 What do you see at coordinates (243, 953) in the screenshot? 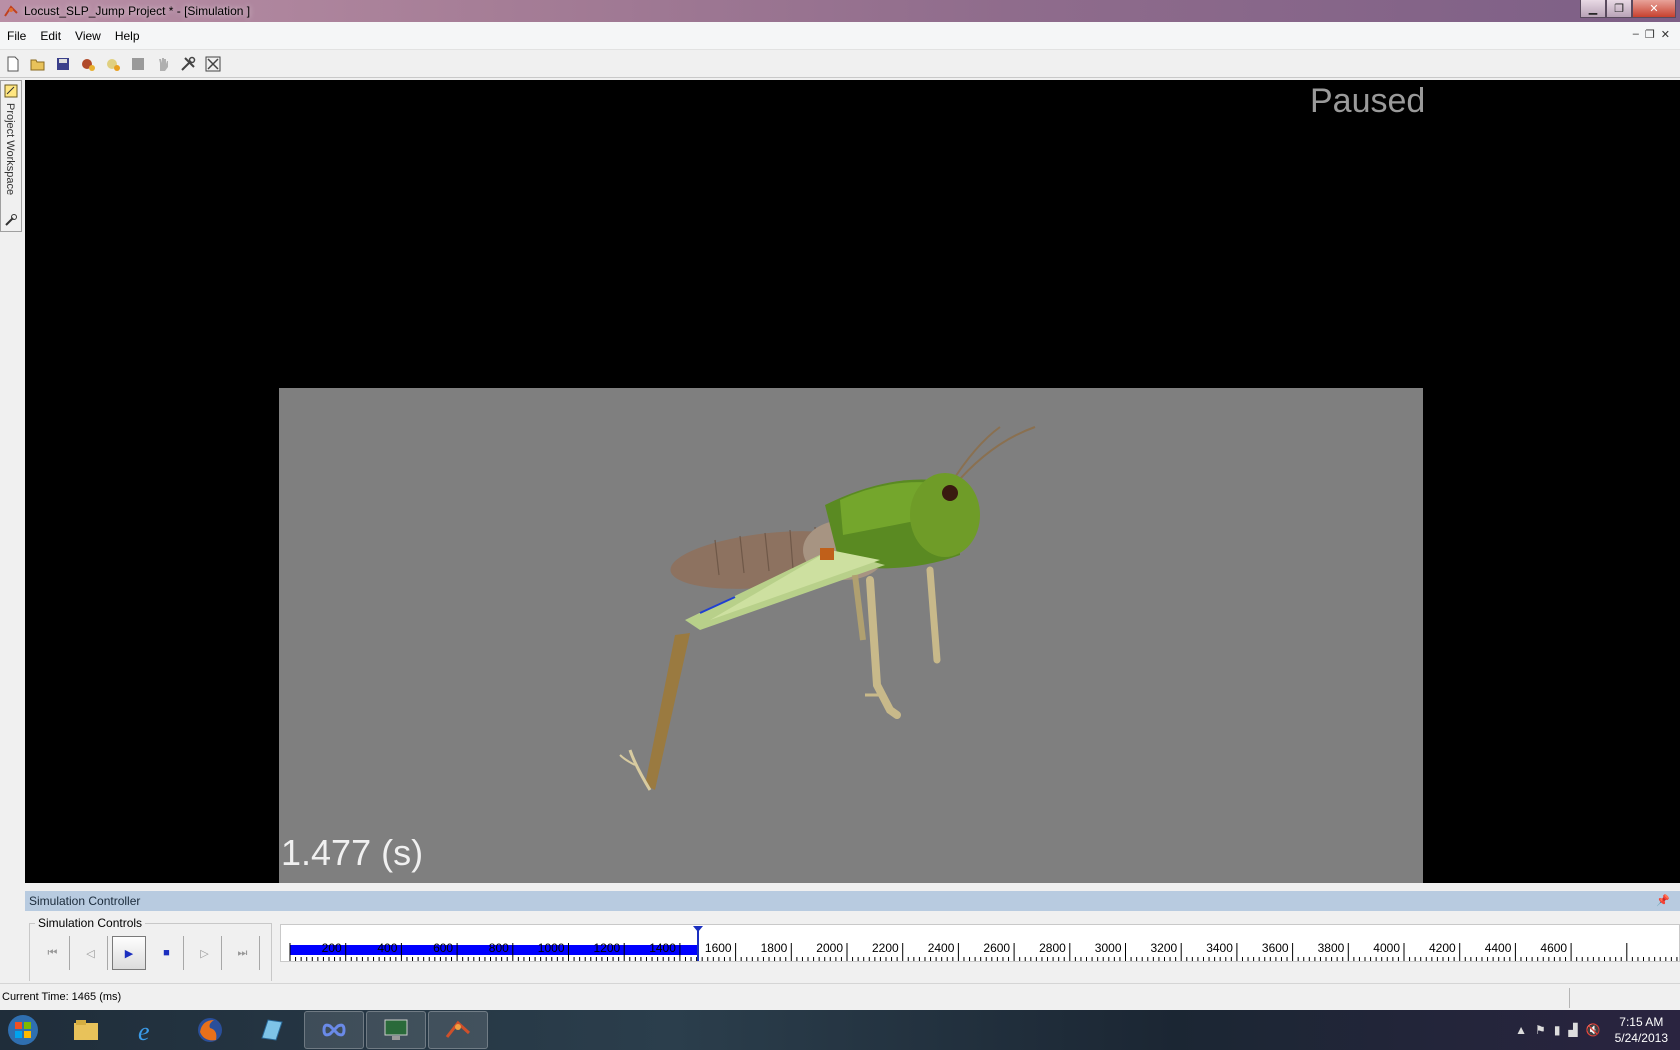
I see `to-end-button: ⏭` at bounding box center [243, 953].